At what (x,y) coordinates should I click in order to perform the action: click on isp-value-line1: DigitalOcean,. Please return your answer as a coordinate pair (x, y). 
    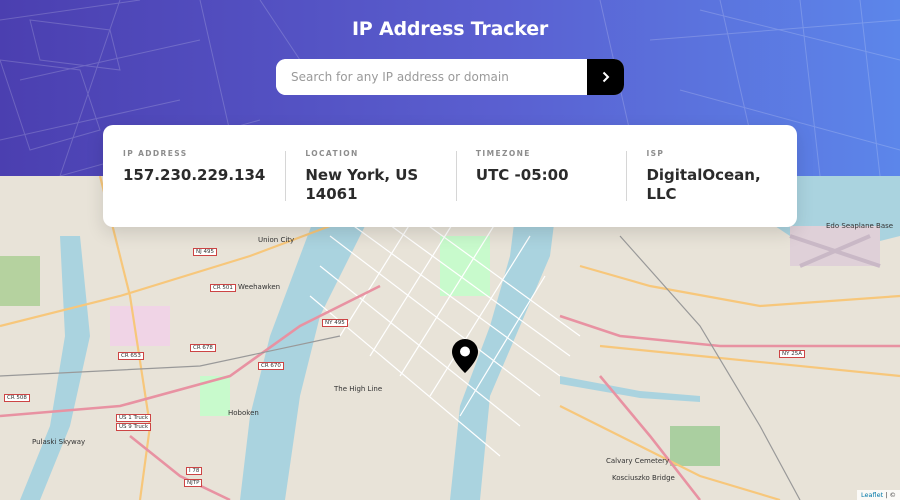
    Looking at the image, I should click on (703, 175).